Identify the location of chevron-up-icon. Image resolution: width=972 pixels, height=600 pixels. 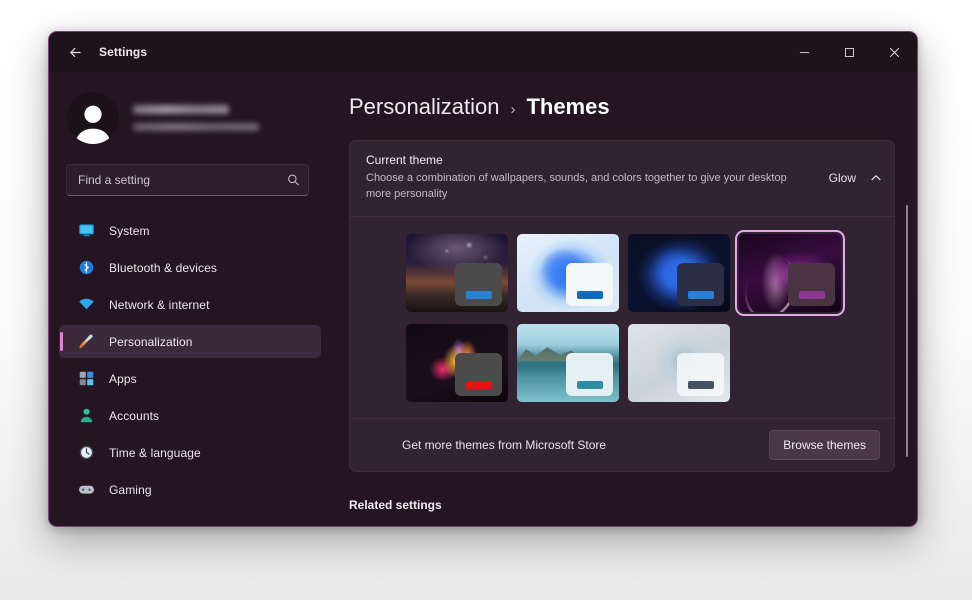
(876, 178).